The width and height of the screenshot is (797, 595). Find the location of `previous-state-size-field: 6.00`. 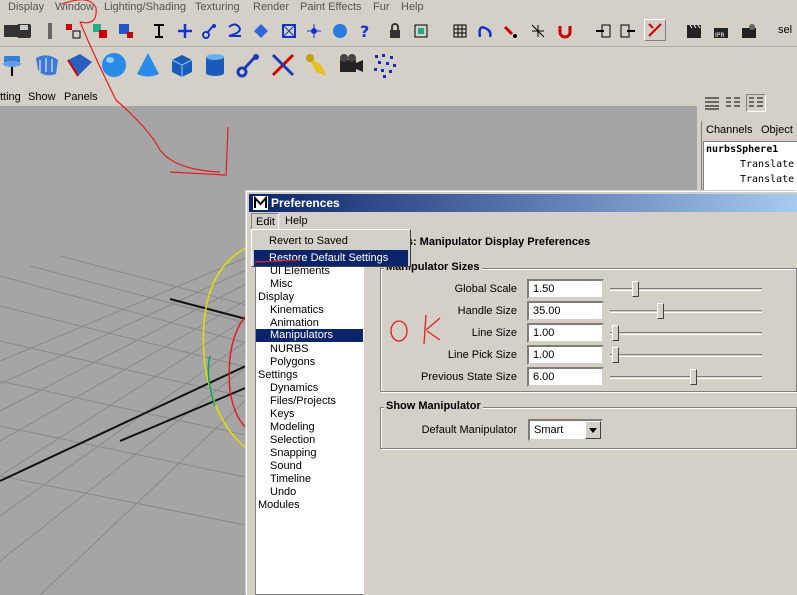

previous-state-size-field: 6.00 is located at coordinates (565, 377).